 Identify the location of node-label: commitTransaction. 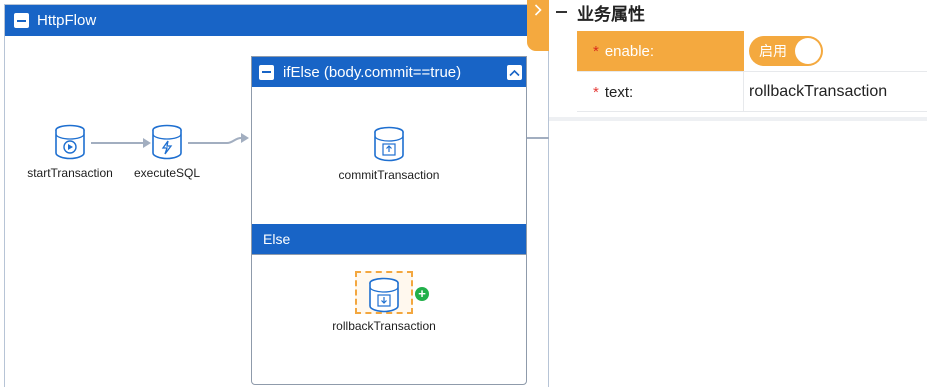
(389, 175).